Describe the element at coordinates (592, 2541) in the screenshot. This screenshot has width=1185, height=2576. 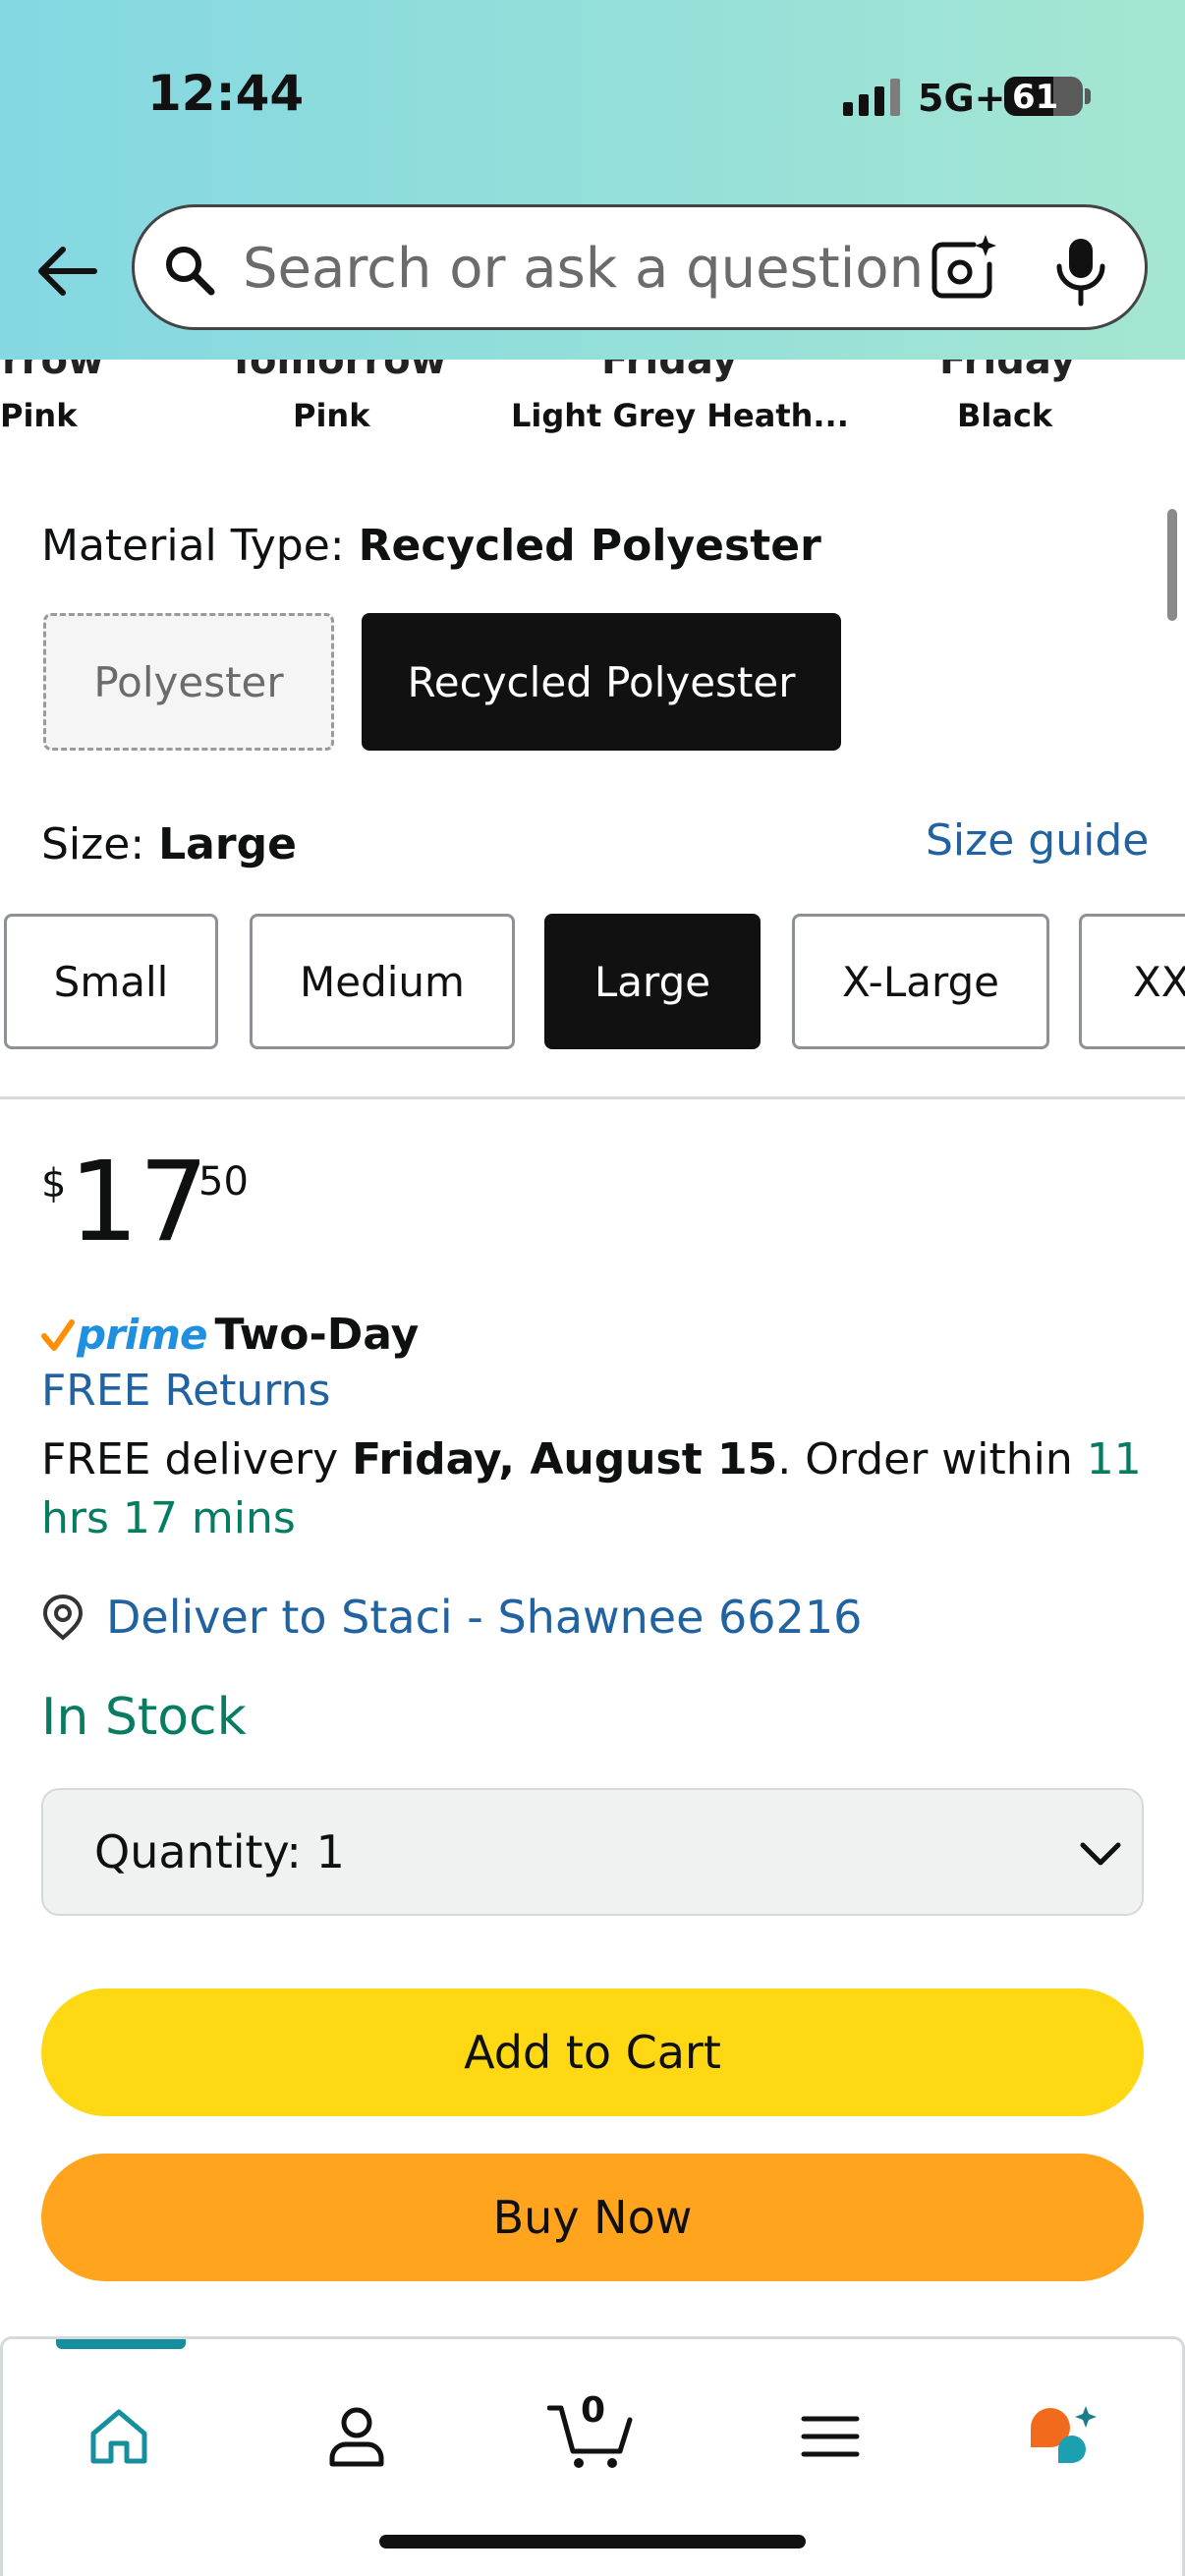
I see `home-indicator` at that location.